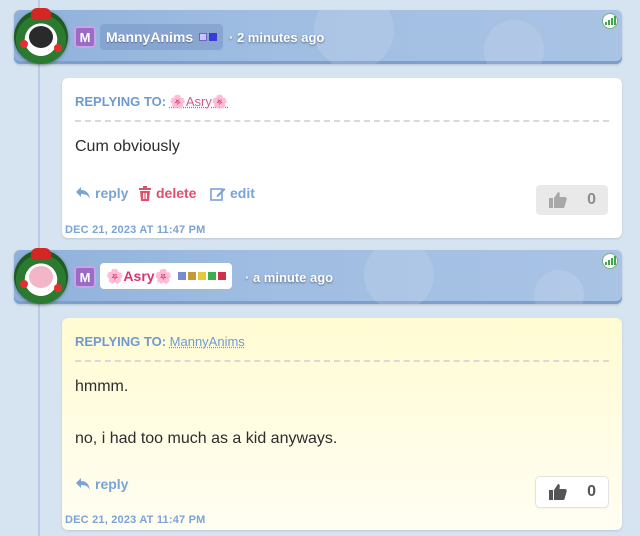 Image resolution: width=640 pixels, height=536 pixels. I want to click on delete-button: delete, so click(167, 193).